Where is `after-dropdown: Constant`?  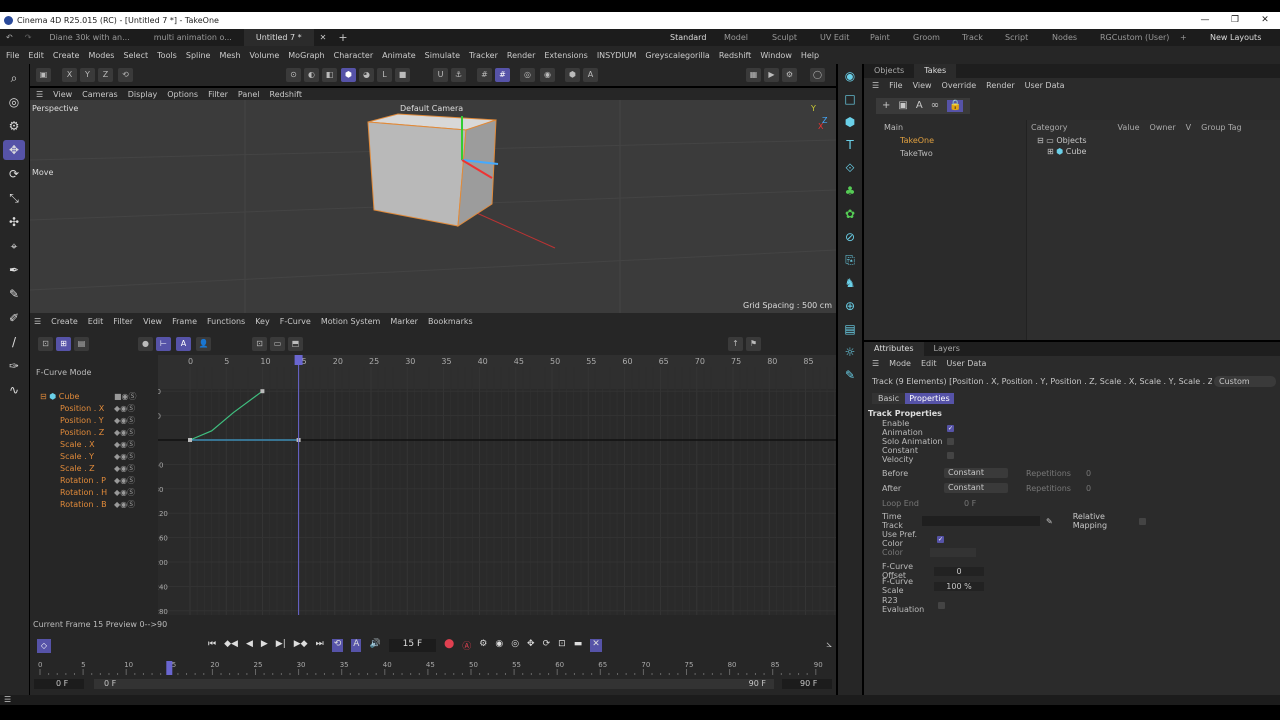
after-dropdown: Constant is located at coordinates (976, 488).